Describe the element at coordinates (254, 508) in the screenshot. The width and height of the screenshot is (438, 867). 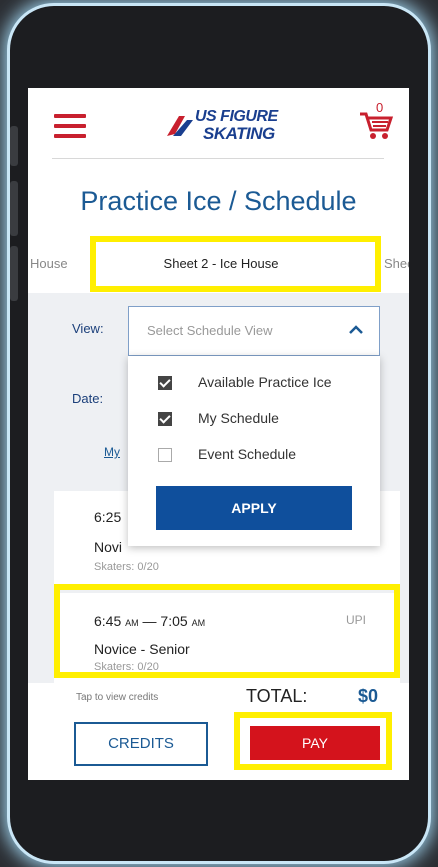
I see `apply-button: APPLY` at that location.